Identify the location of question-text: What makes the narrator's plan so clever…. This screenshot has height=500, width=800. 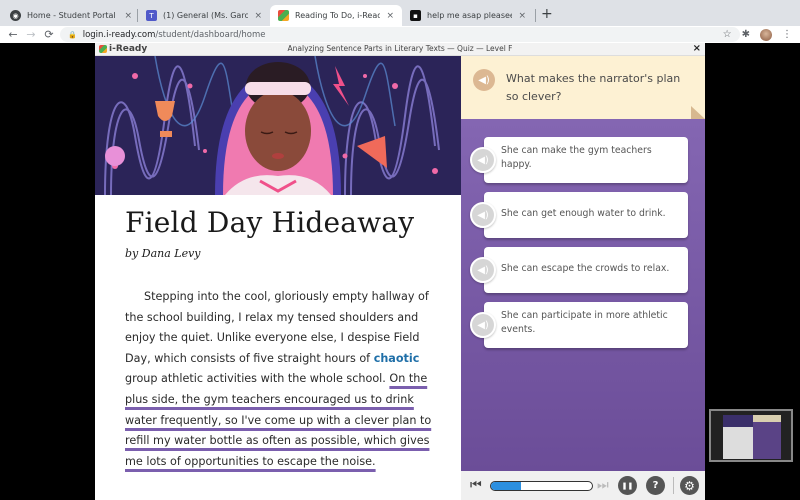
(593, 87).